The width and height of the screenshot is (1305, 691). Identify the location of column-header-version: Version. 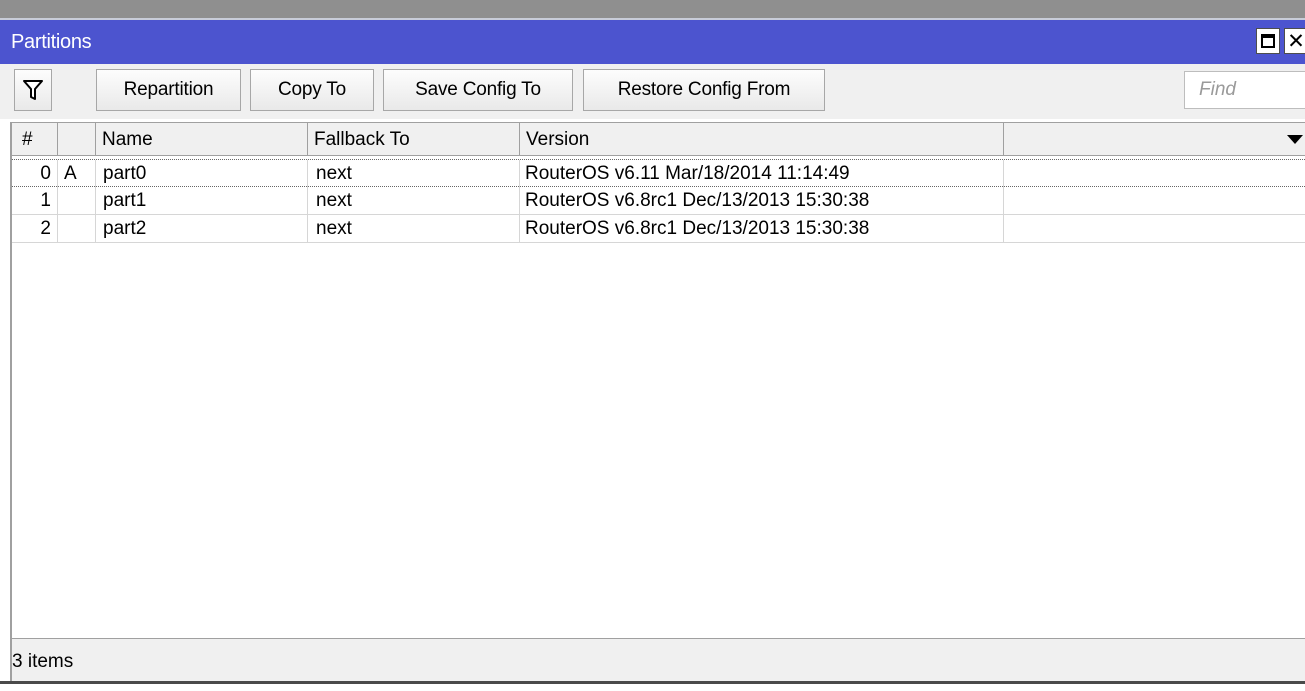
(762, 139).